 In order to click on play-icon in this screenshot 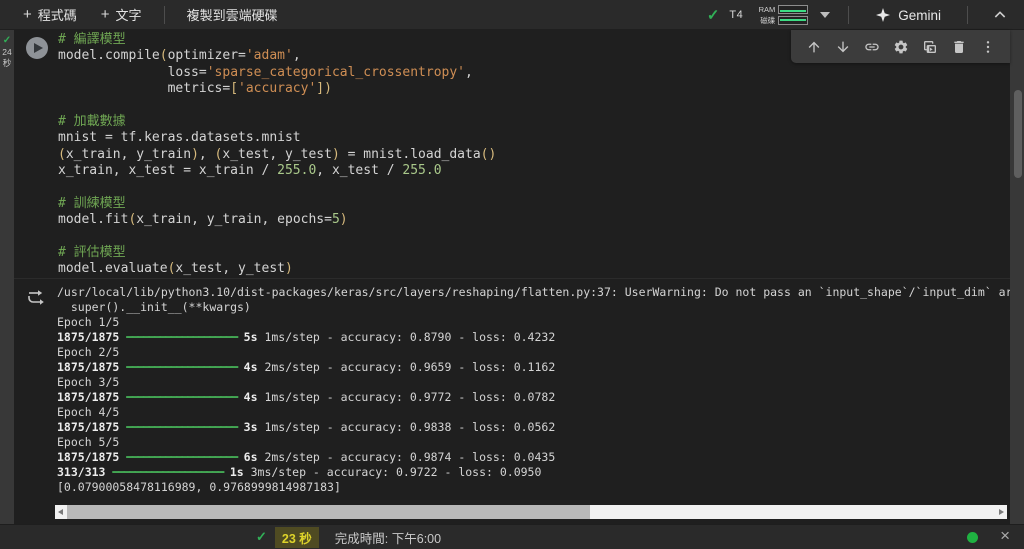, I will do `click(38, 47)`.